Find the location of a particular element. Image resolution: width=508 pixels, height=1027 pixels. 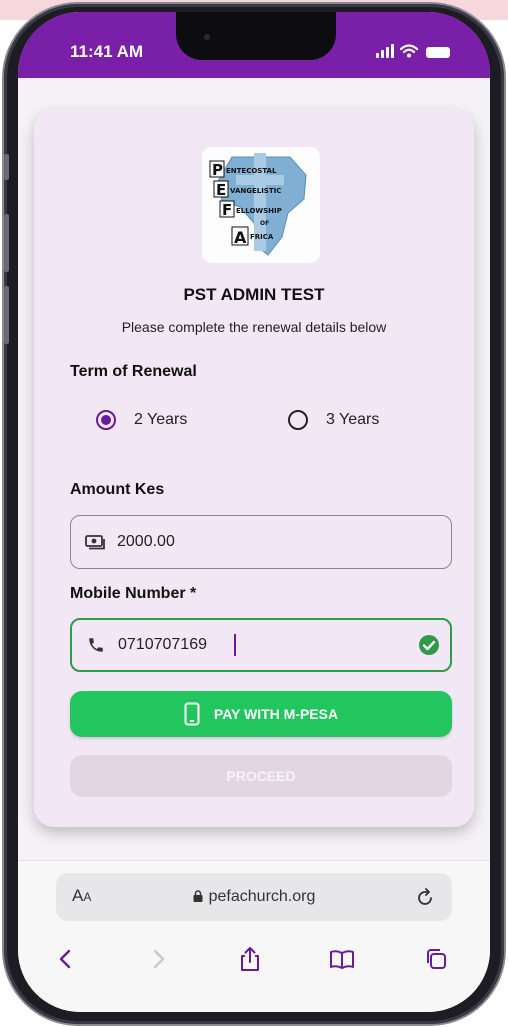

valid-check-icon is located at coordinates (429, 645).